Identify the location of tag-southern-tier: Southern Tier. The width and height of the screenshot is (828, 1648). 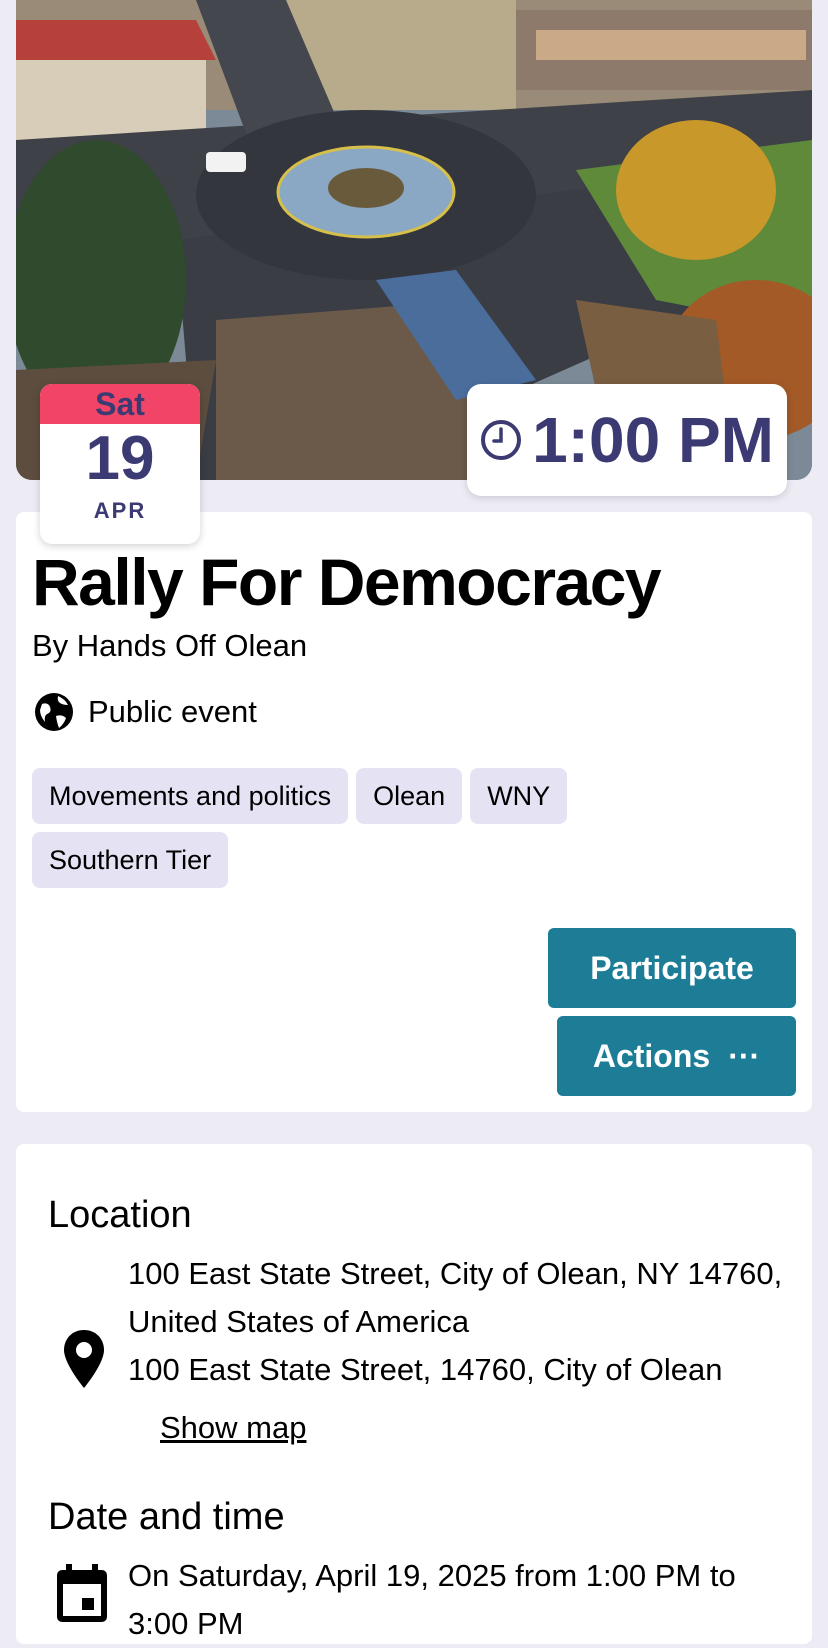
(130, 860).